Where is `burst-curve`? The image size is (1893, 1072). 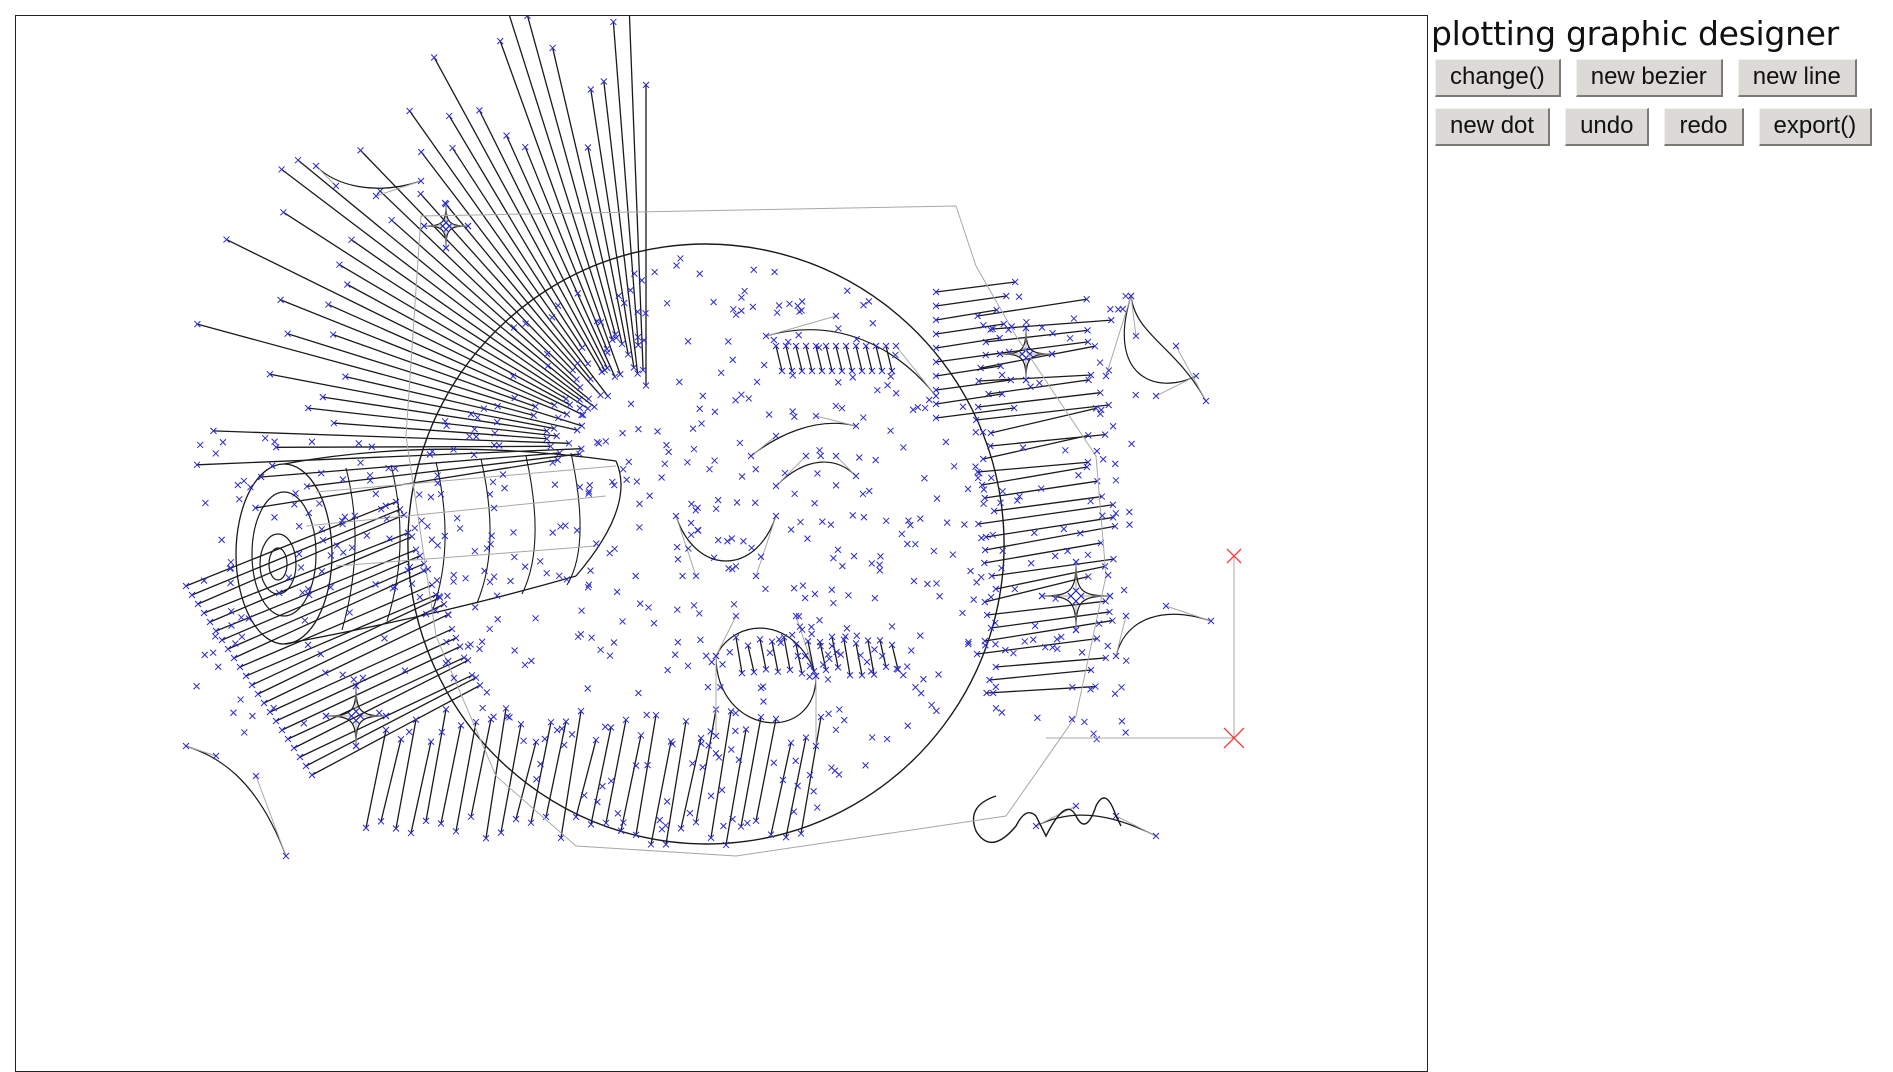
burst-curve is located at coordinates (1163, 635).